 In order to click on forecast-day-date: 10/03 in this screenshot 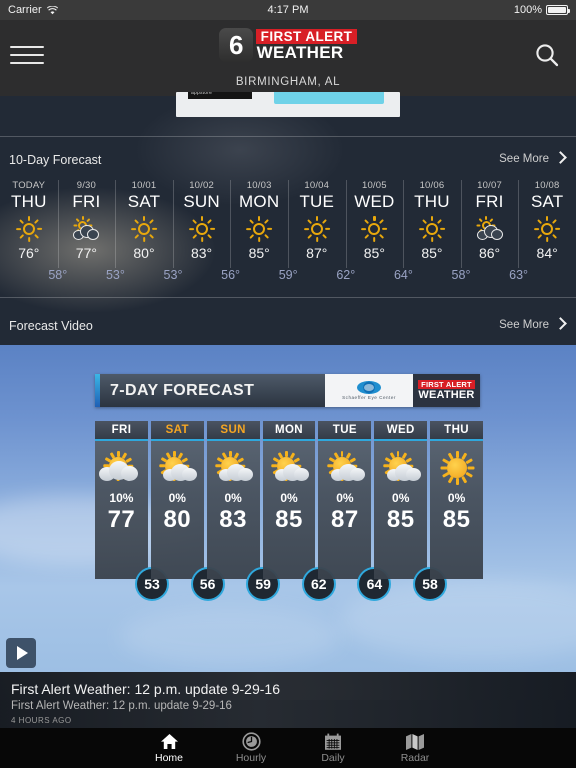, I will do `click(259, 185)`.